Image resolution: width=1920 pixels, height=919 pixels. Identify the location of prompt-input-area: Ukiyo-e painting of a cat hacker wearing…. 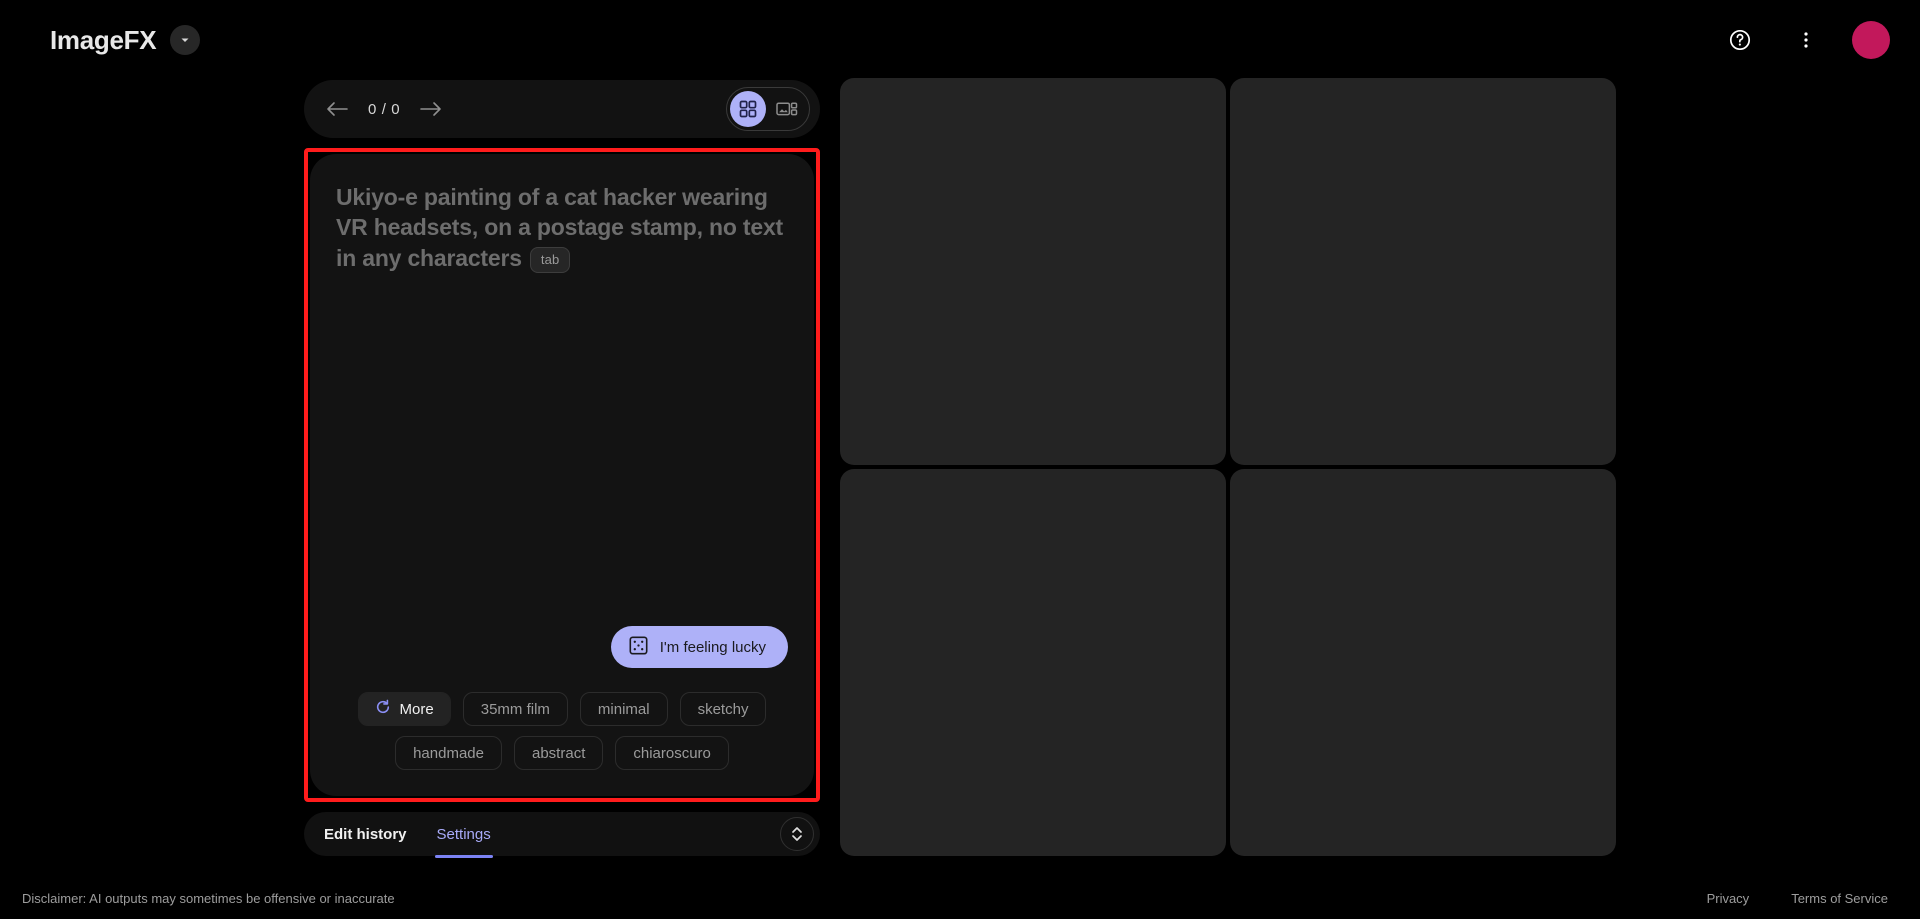
(562, 390).